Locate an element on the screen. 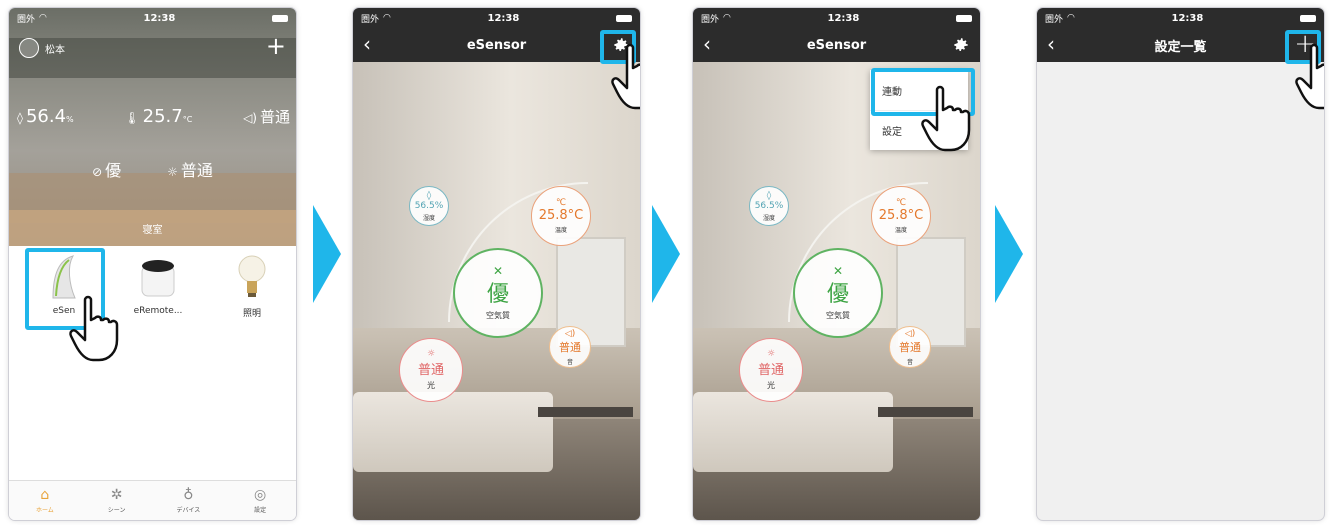 The width and height of the screenshot is (1343, 525). tab-bar: ⌂ ホーム ✲ シーン ♁ デバイス ◎ 設定 is located at coordinates (152, 500).